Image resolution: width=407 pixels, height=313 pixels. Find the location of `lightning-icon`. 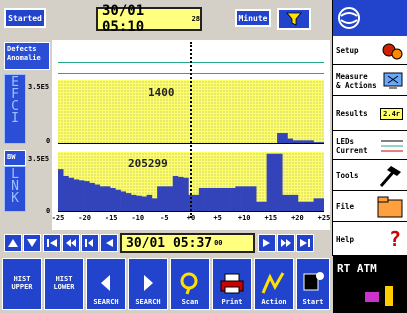

lightning-icon is located at coordinates (273, 283).